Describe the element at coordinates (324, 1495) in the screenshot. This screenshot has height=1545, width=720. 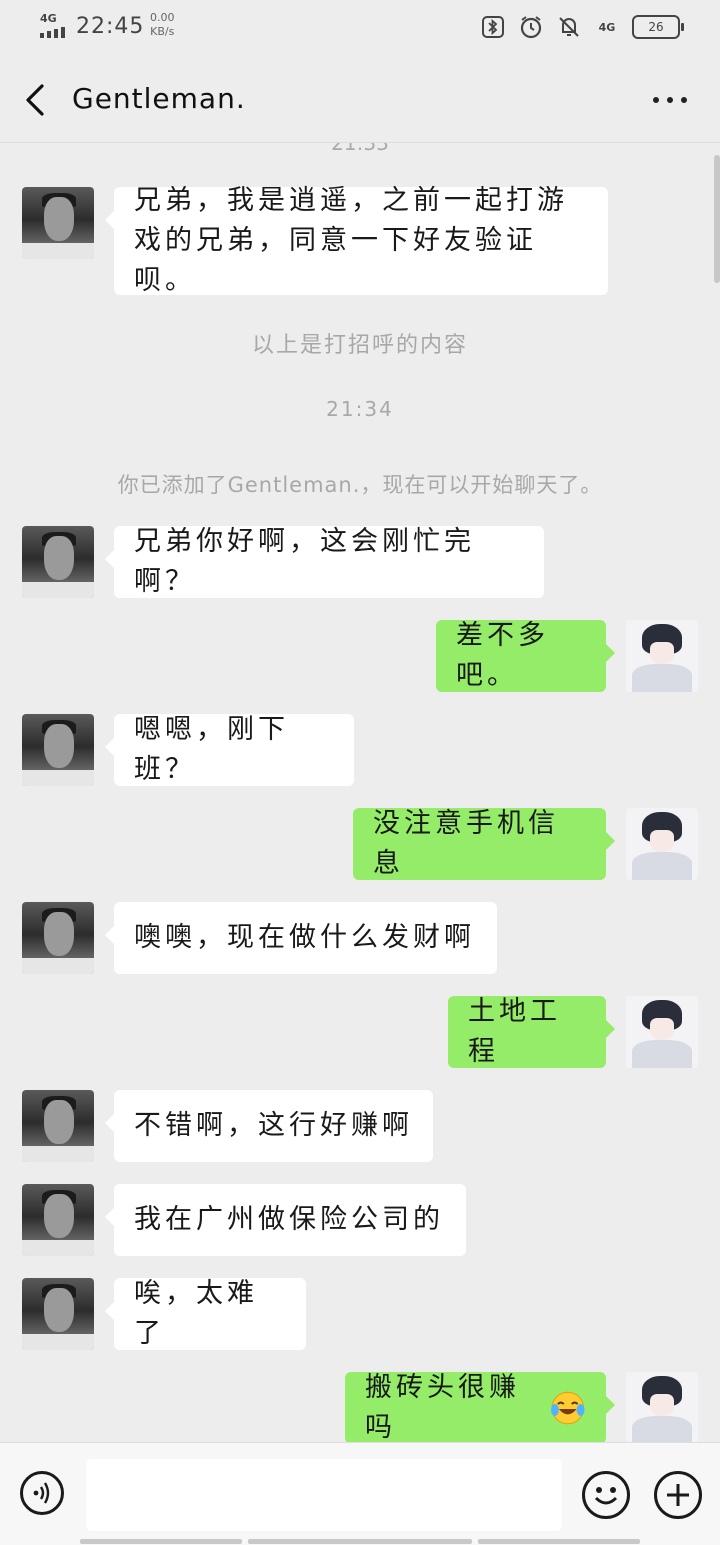
I see `message-input` at that location.